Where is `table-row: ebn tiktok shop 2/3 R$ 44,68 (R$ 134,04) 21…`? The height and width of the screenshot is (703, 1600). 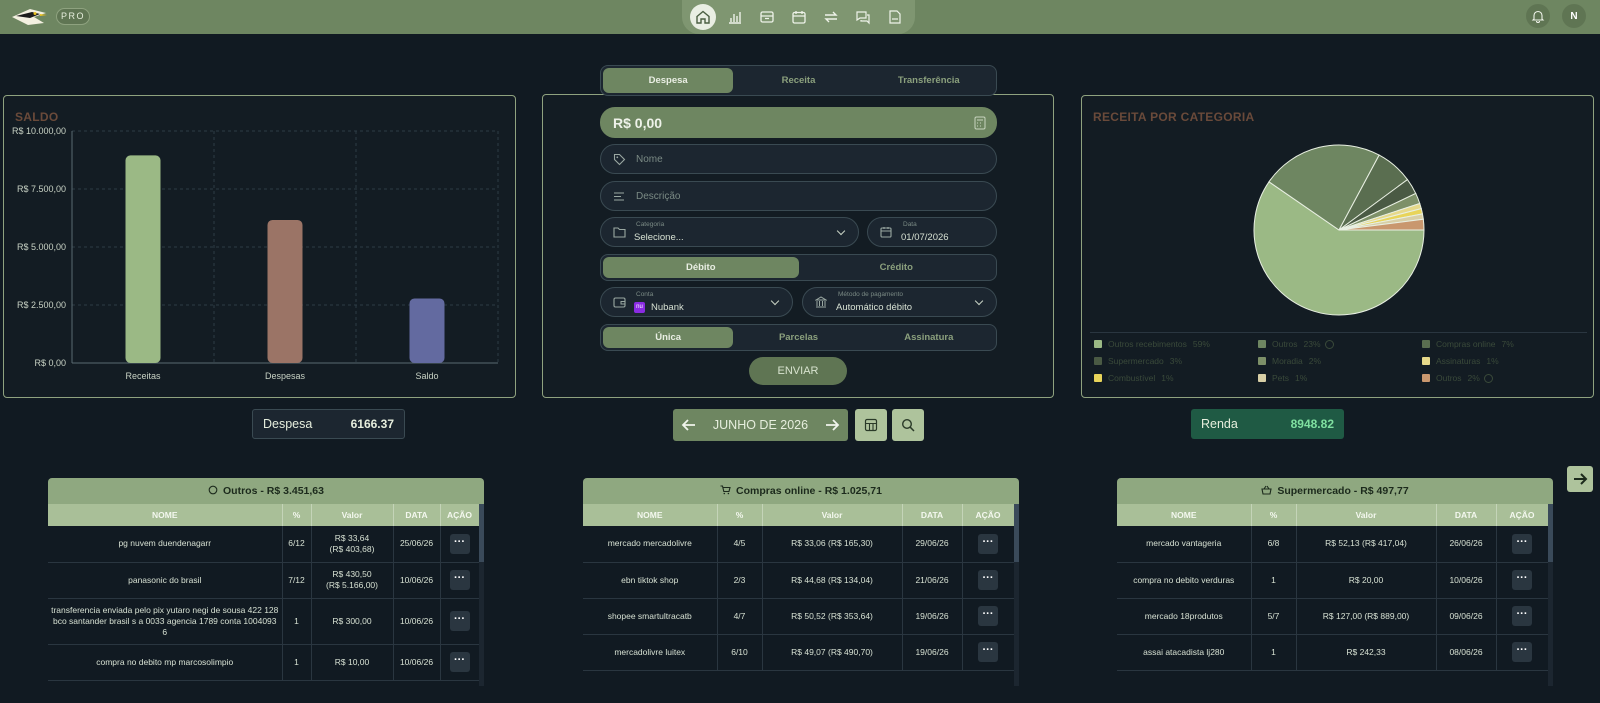 table-row: ebn tiktok shop 2/3 R$ 44,68 (R$ 134,04) 21… is located at coordinates (799, 580).